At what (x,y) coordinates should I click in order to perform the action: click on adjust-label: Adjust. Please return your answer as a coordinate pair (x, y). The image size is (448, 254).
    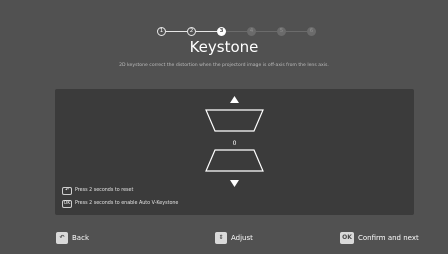
    Looking at the image, I should click on (242, 238).